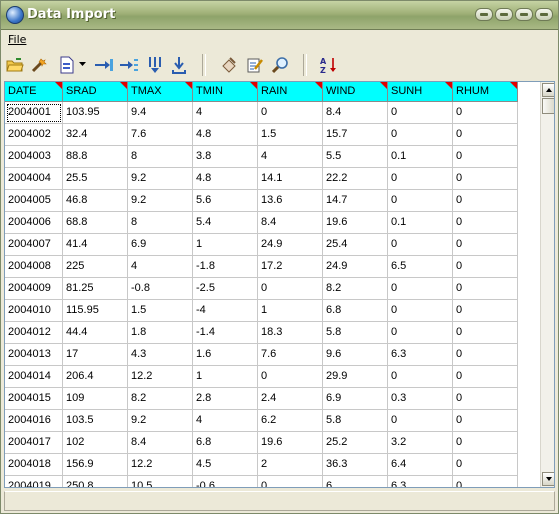 The image size is (559, 514). I want to click on cell-tmax: -0.8, so click(160, 289).